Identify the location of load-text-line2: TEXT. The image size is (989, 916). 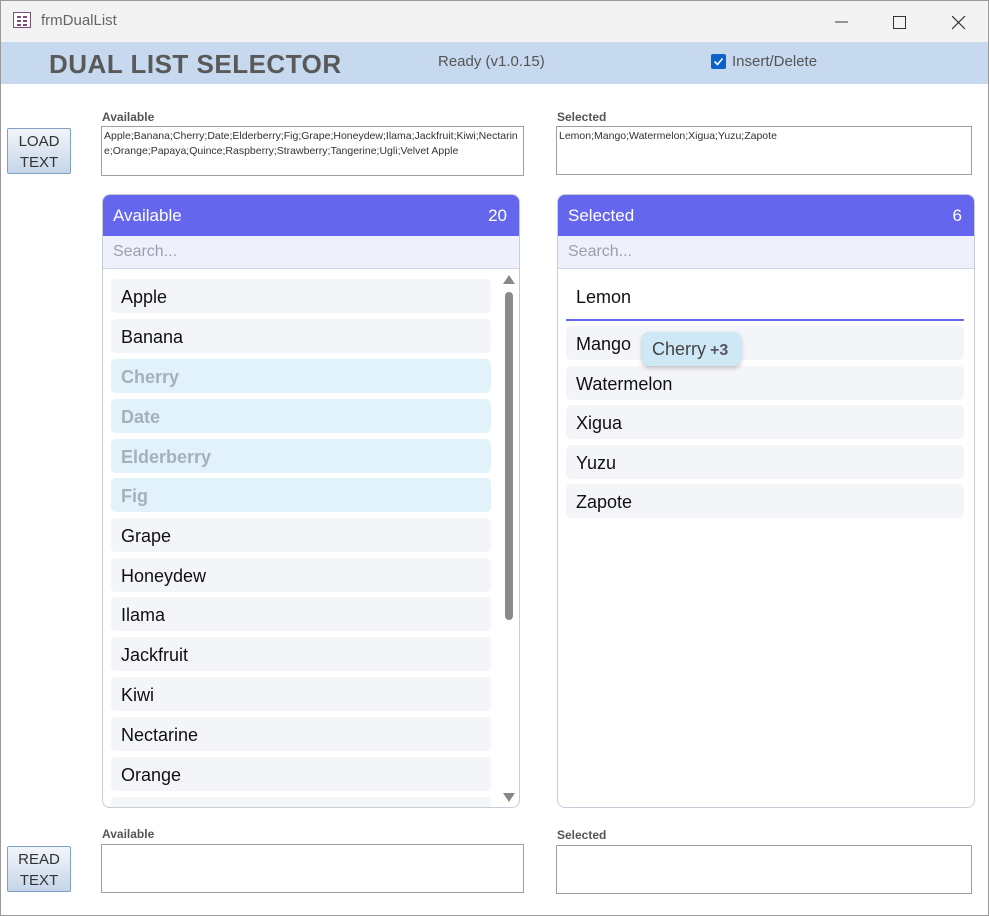
(39, 162).